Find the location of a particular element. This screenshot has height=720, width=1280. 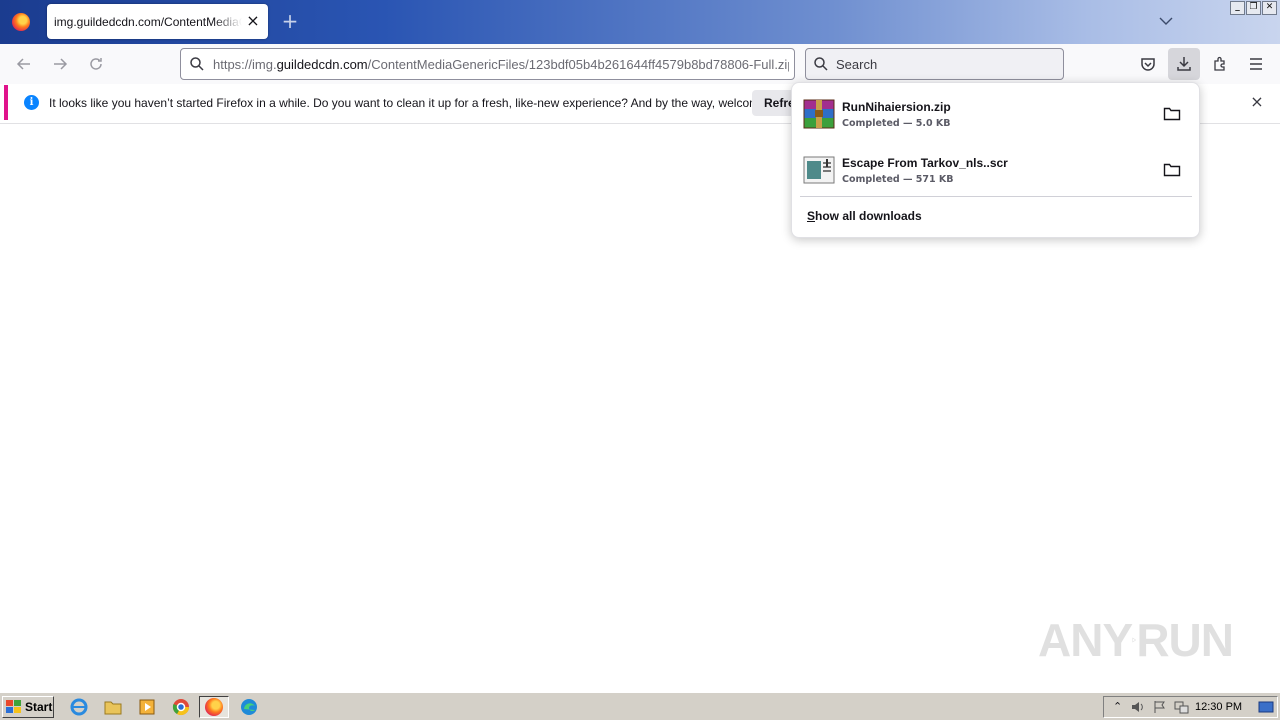

download-status: Completed — 5.0 KB is located at coordinates (896, 123).